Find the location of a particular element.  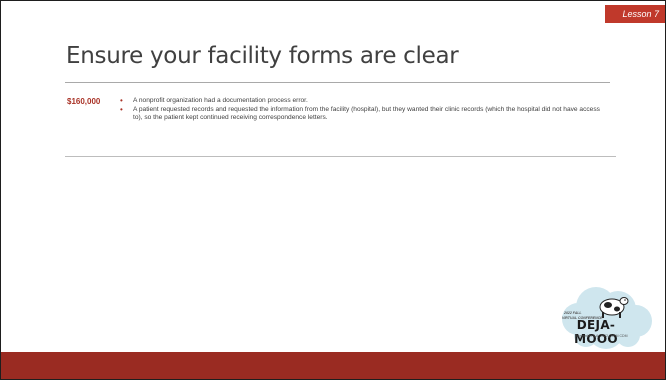

logo-line1: 2022 FALL is located at coordinates (573, 313).